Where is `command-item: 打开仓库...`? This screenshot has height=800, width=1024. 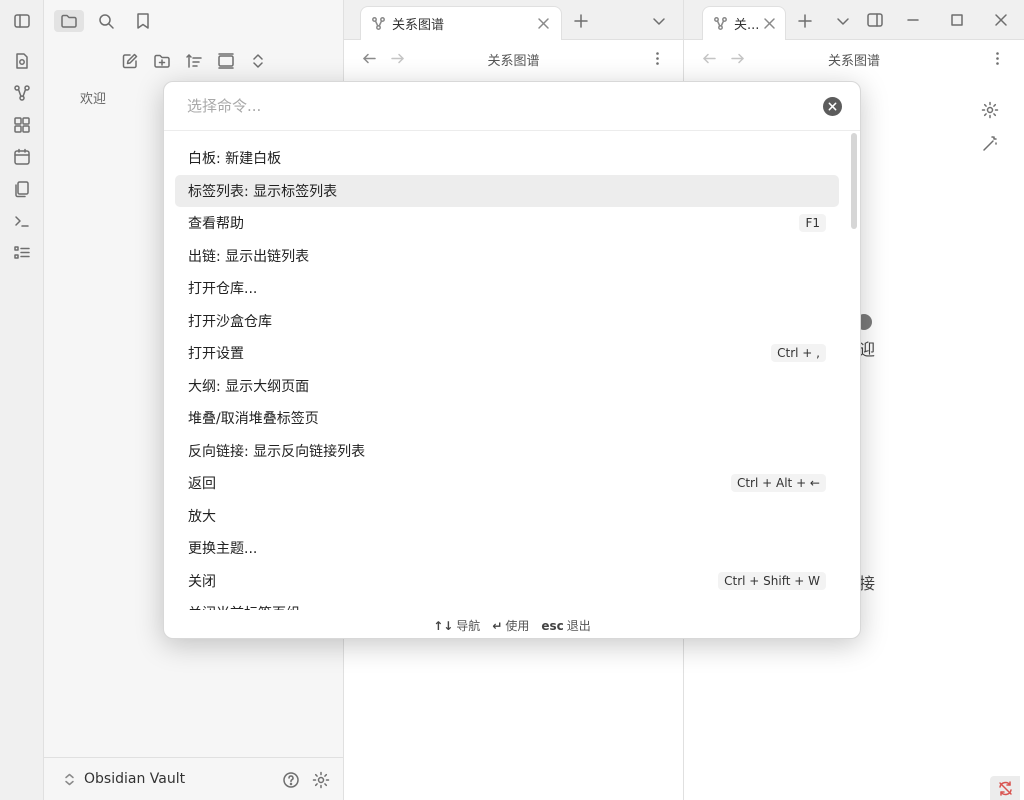
command-item: 打开仓库... is located at coordinates (507, 288).